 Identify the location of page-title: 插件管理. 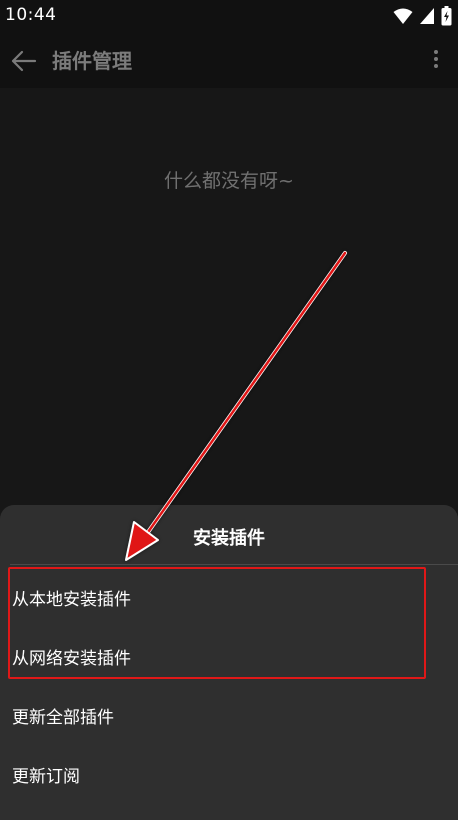
(92, 61).